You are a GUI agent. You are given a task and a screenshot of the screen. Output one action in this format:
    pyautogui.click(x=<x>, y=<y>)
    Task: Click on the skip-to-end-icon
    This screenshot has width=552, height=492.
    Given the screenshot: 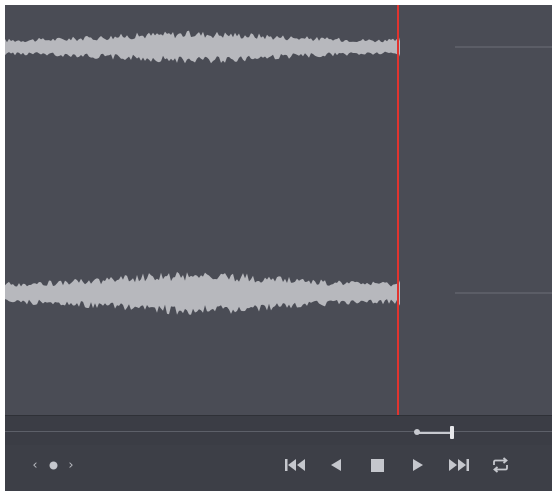 What is the action you would take?
    pyautogui.click(x=459, y=465)
    